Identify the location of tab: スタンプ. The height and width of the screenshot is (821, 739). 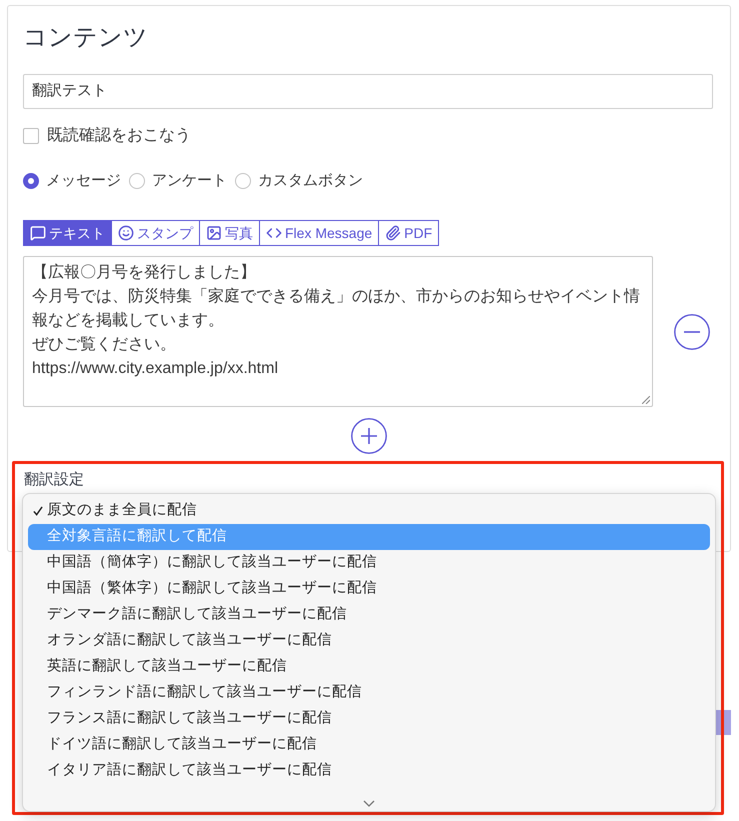
(155, 233).